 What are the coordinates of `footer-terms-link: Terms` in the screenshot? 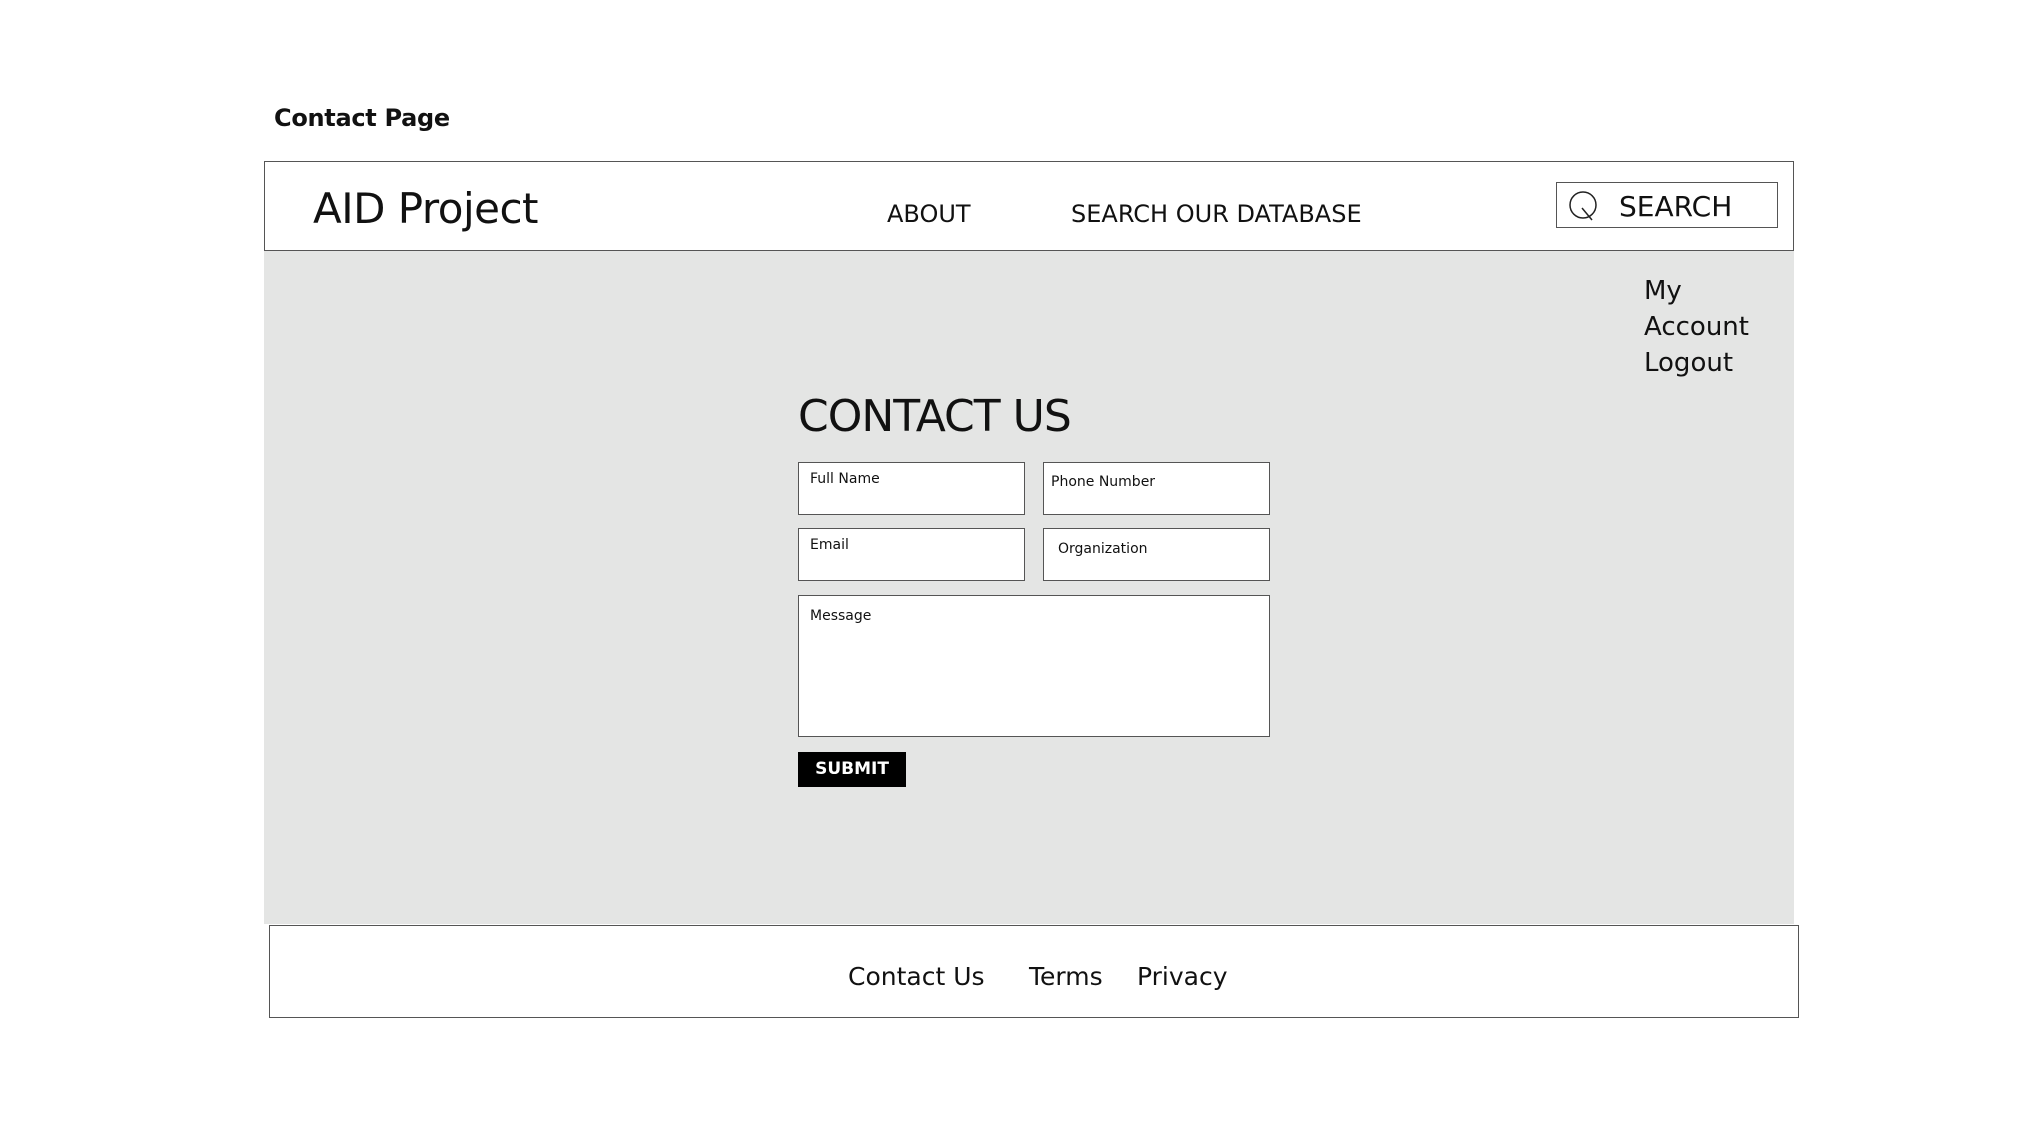 It's located at (1066, 976).